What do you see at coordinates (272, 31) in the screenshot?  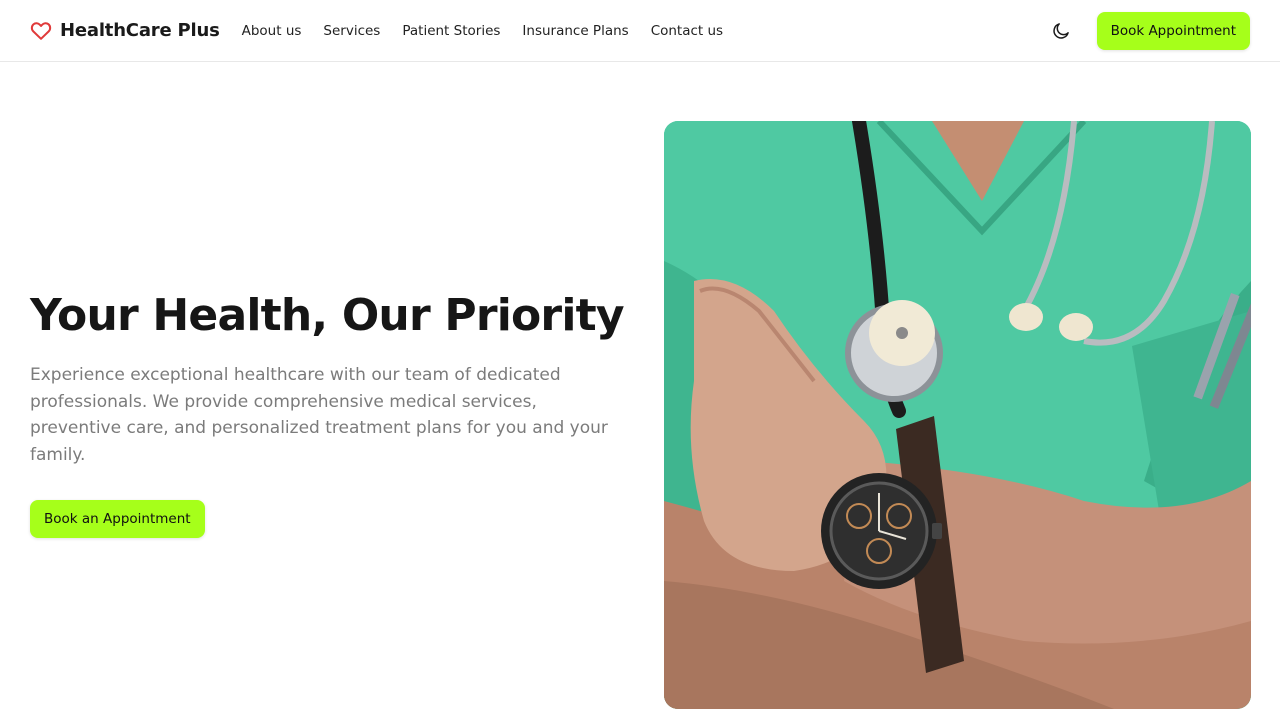 I see `nav-link-about: About us` at bounding box center [272, 31].